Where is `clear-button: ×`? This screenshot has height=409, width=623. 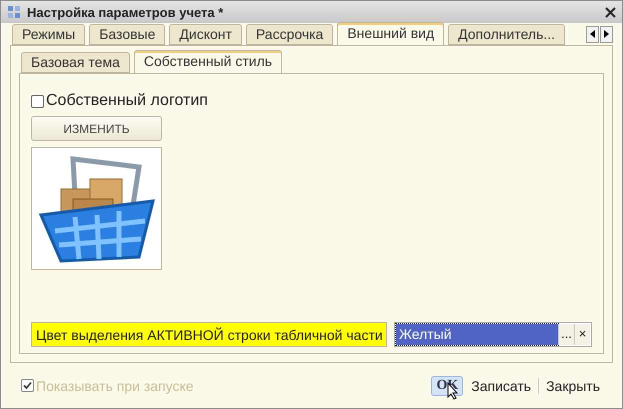 clear-button: × is located at coordinates (582, 334).